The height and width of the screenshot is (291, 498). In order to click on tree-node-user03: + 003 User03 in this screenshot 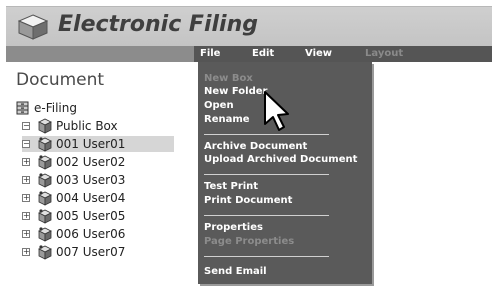, I will do `click(97, 180)`.